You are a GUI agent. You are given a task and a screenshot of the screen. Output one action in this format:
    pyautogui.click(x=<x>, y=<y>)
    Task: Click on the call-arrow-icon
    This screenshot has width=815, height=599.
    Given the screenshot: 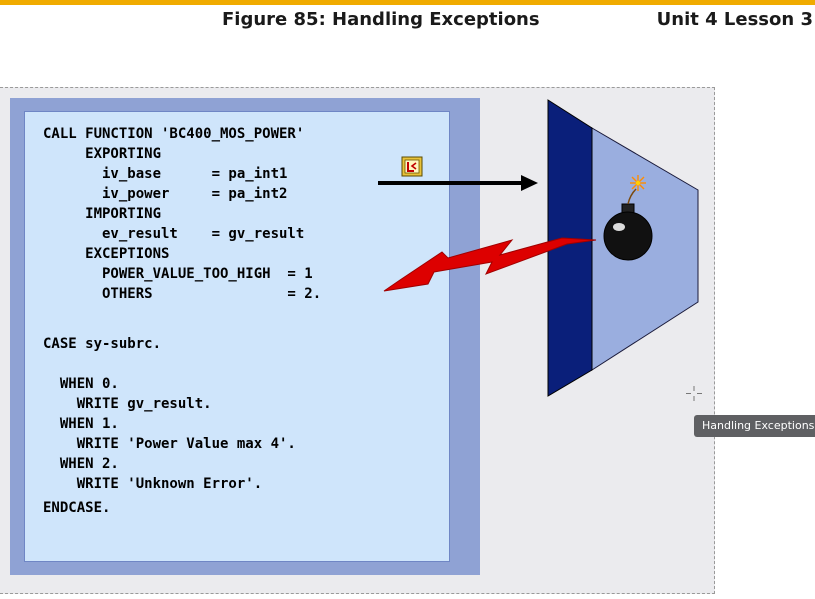 What is the action you would take?
    pyautogui.click(x=458, y=183)
    